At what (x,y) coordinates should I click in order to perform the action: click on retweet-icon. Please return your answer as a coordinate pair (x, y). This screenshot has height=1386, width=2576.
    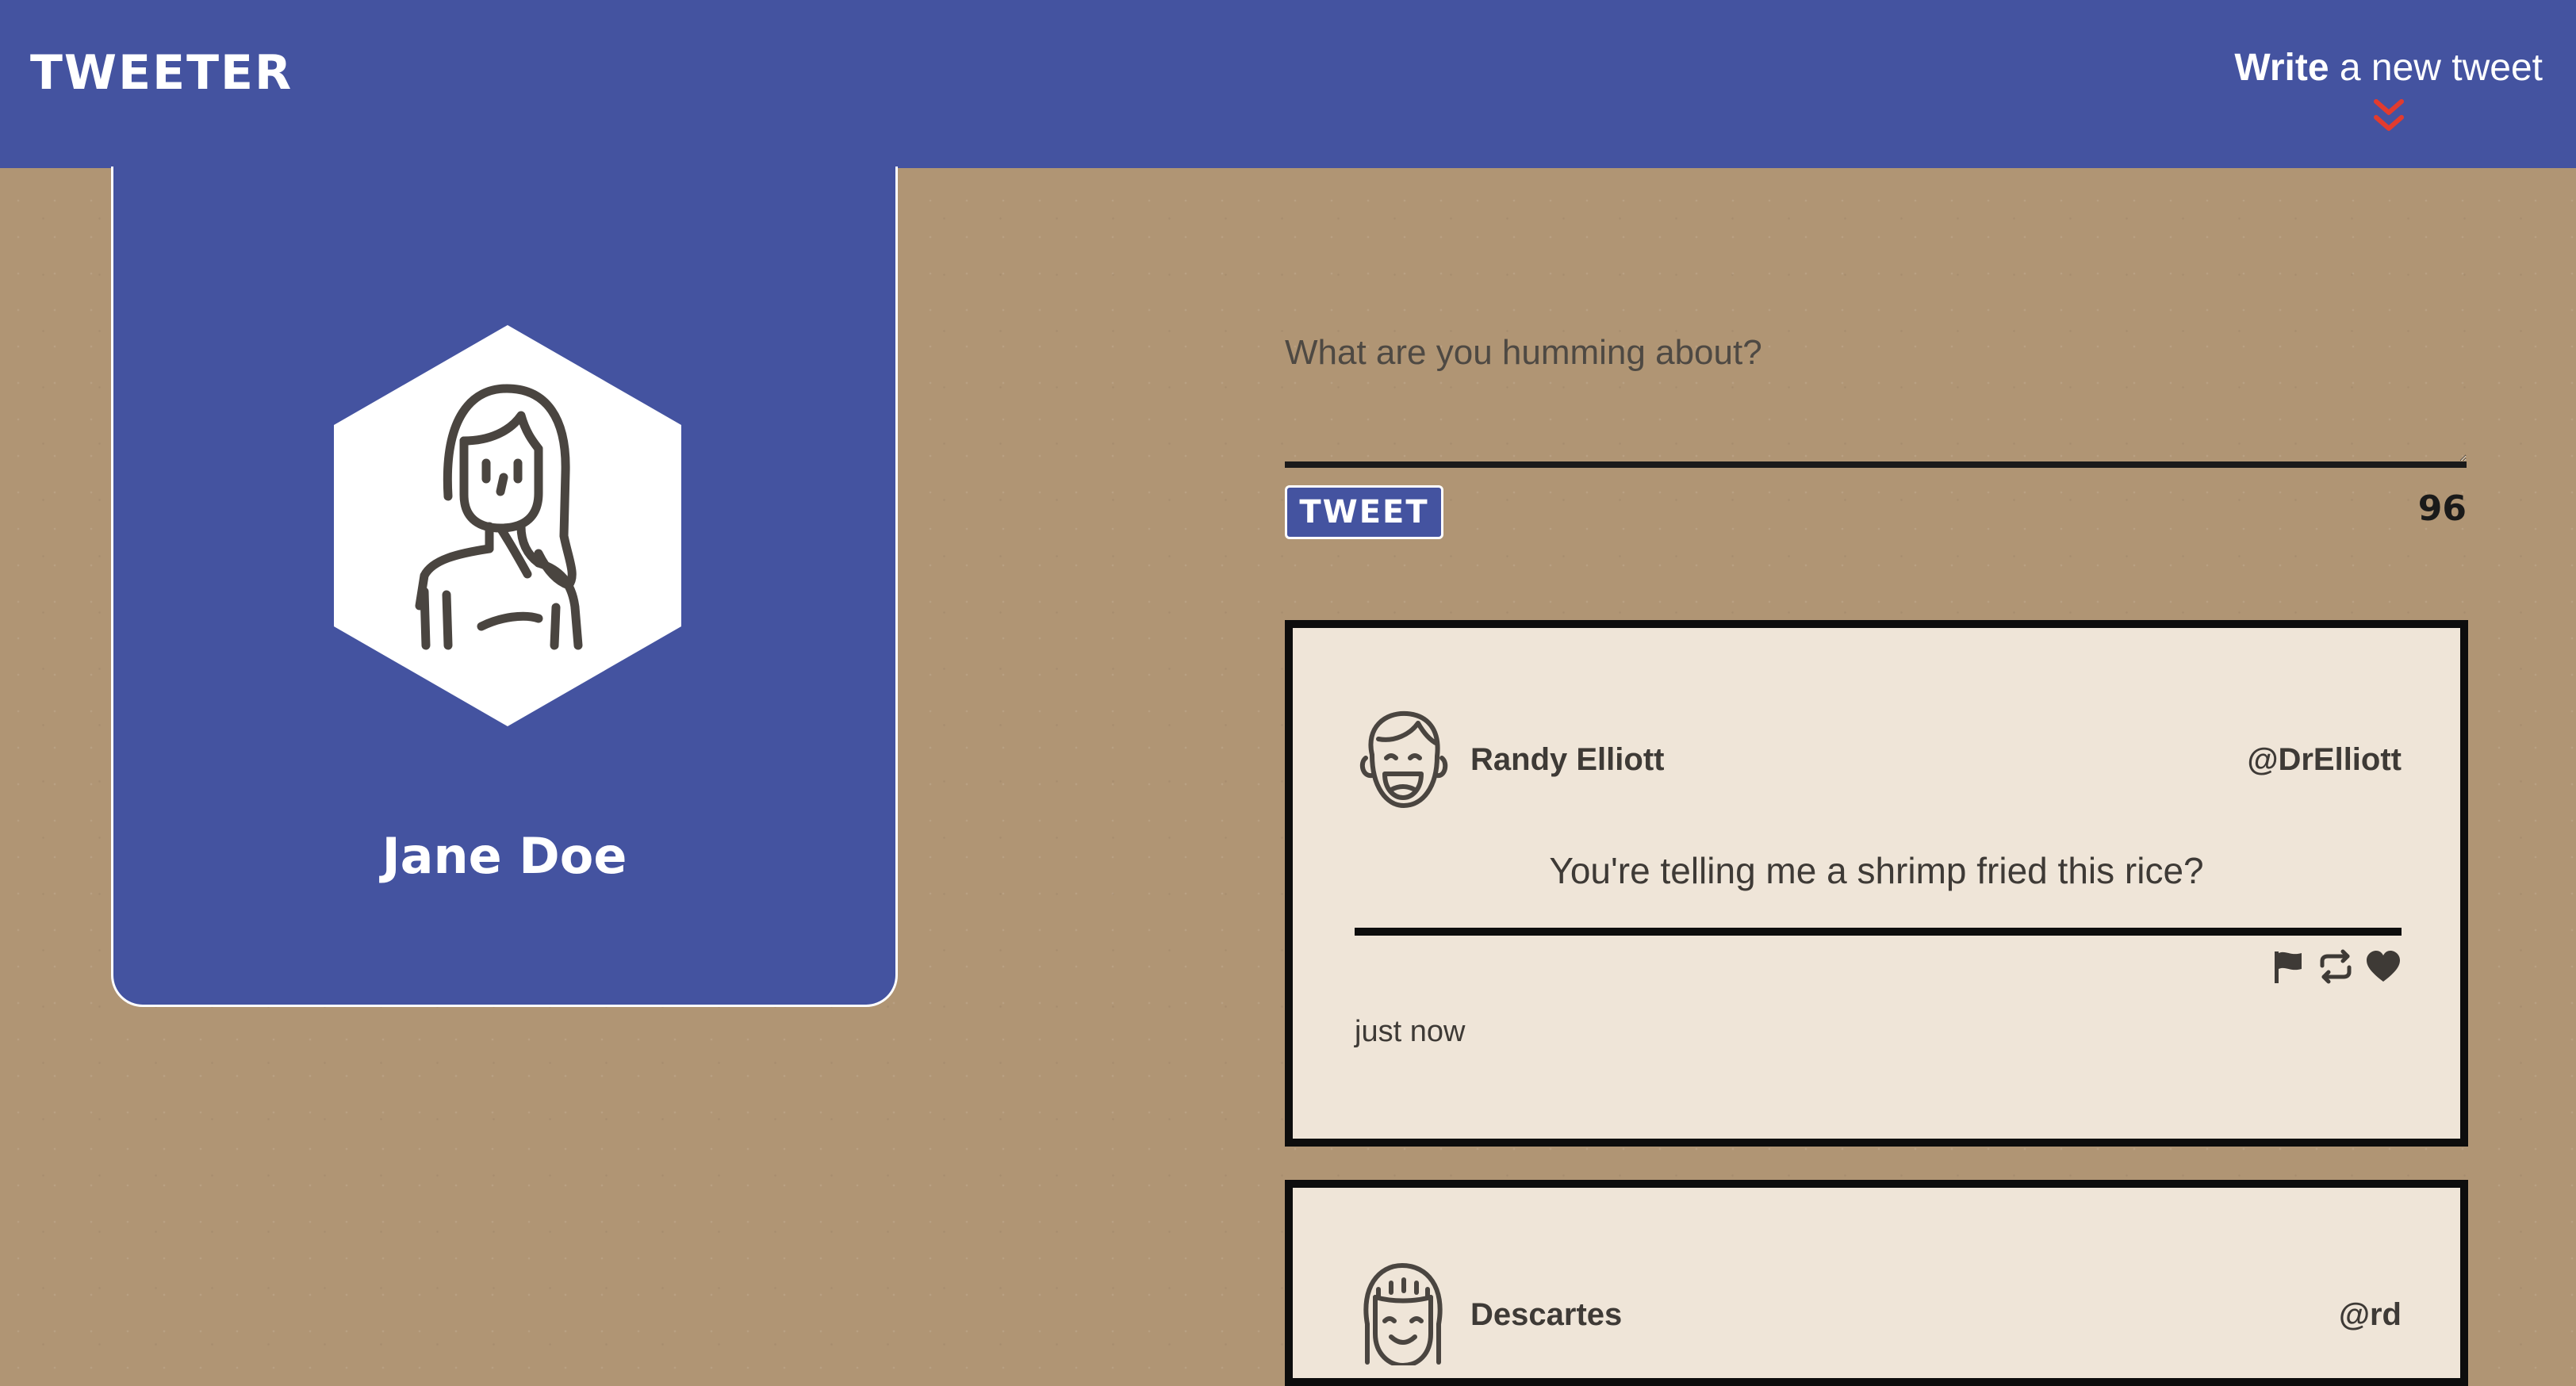
    Looking at the image, I should click on (2335, 966).